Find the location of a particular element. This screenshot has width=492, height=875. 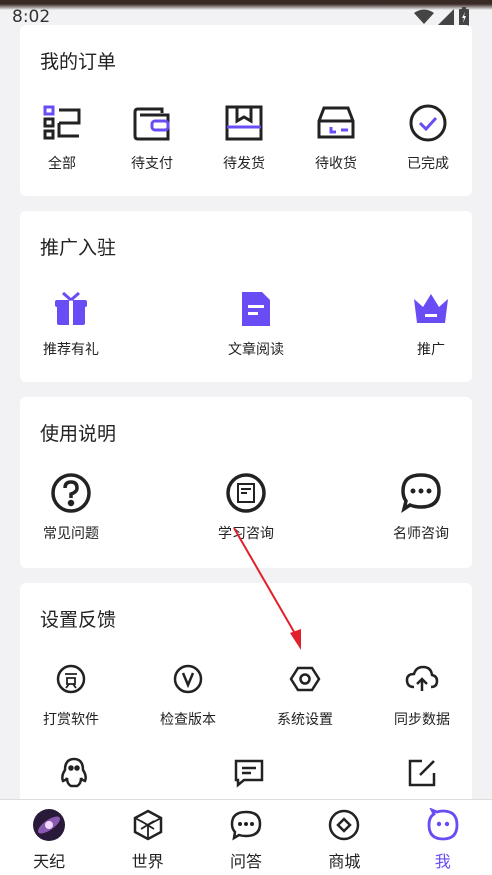

settings-sync-data: 同步数据 is located at coordinates (422, 693).